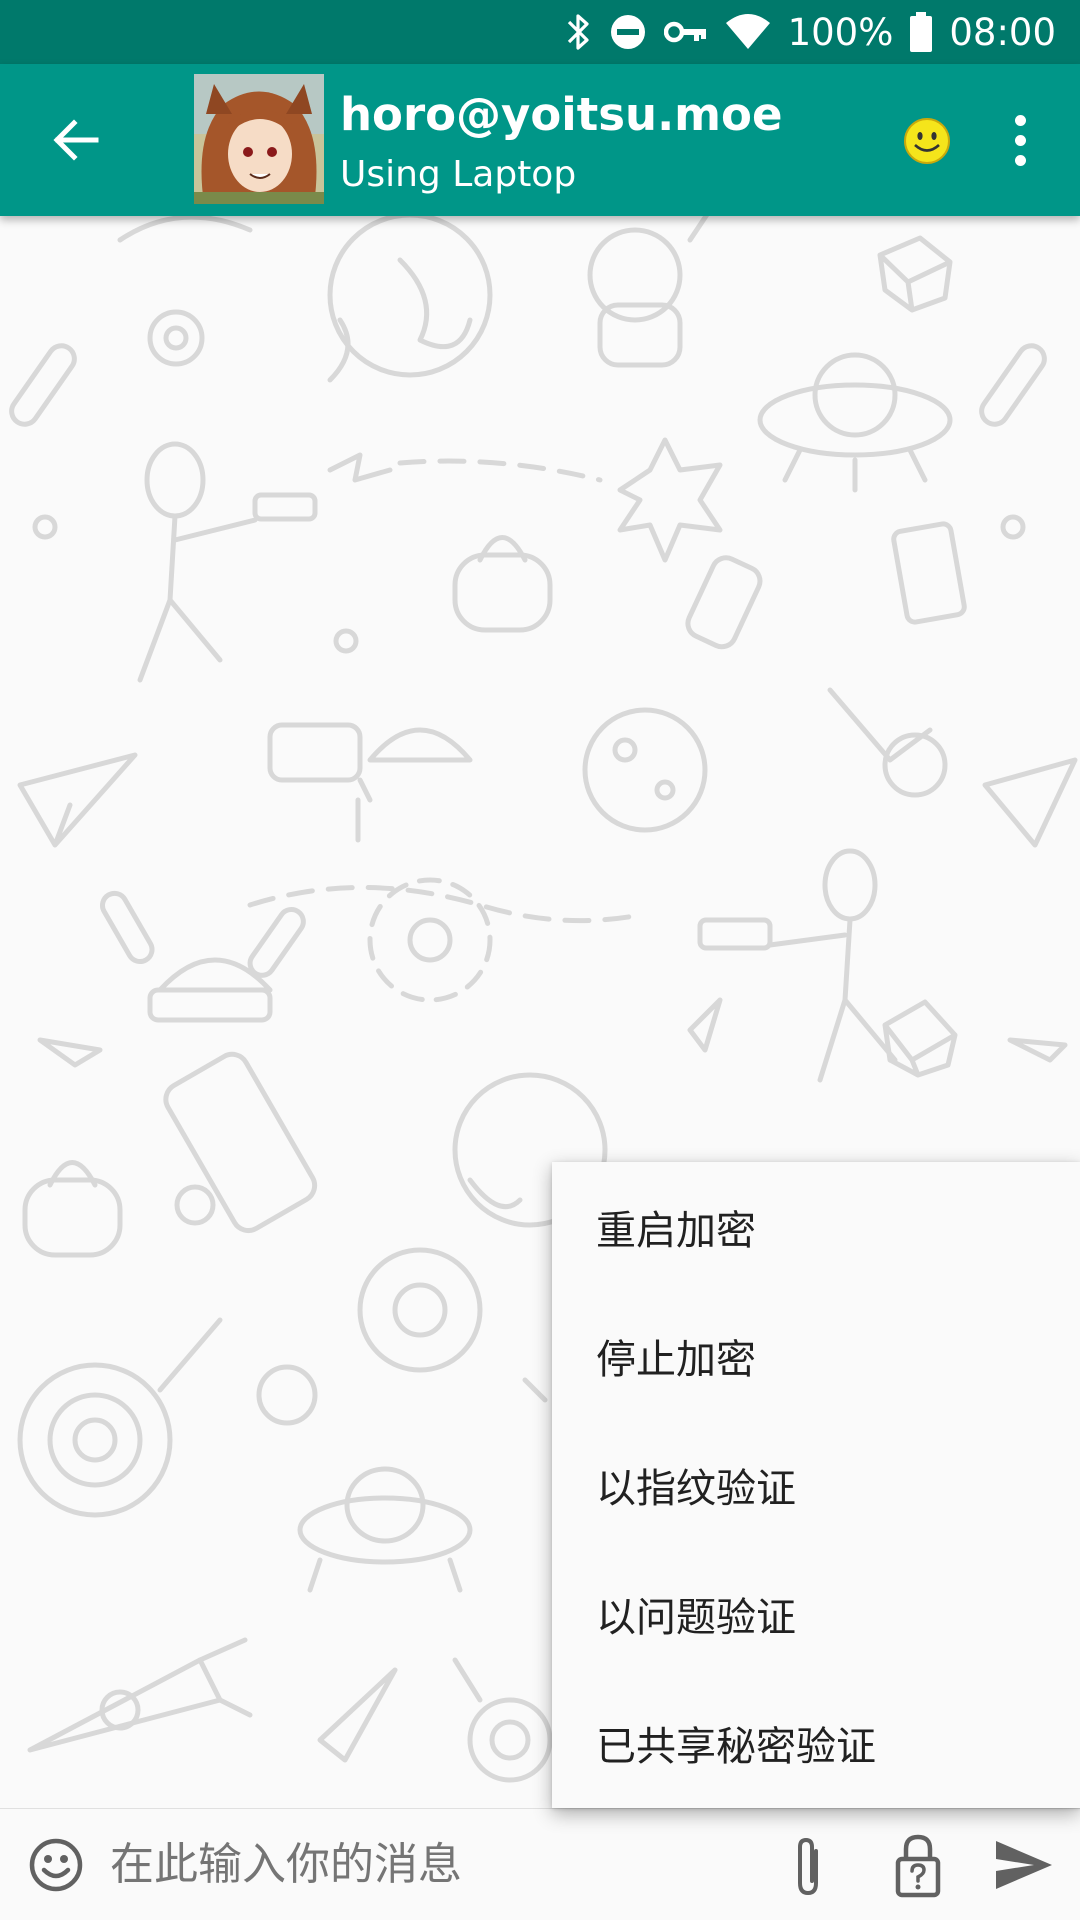 Image resolution: width=1080 pixels, height=1920 pixels. What do you see at coordinates (1020, 120) in the screenshot?
I see `more-vert-icon` at bounding box center [1020, 120].